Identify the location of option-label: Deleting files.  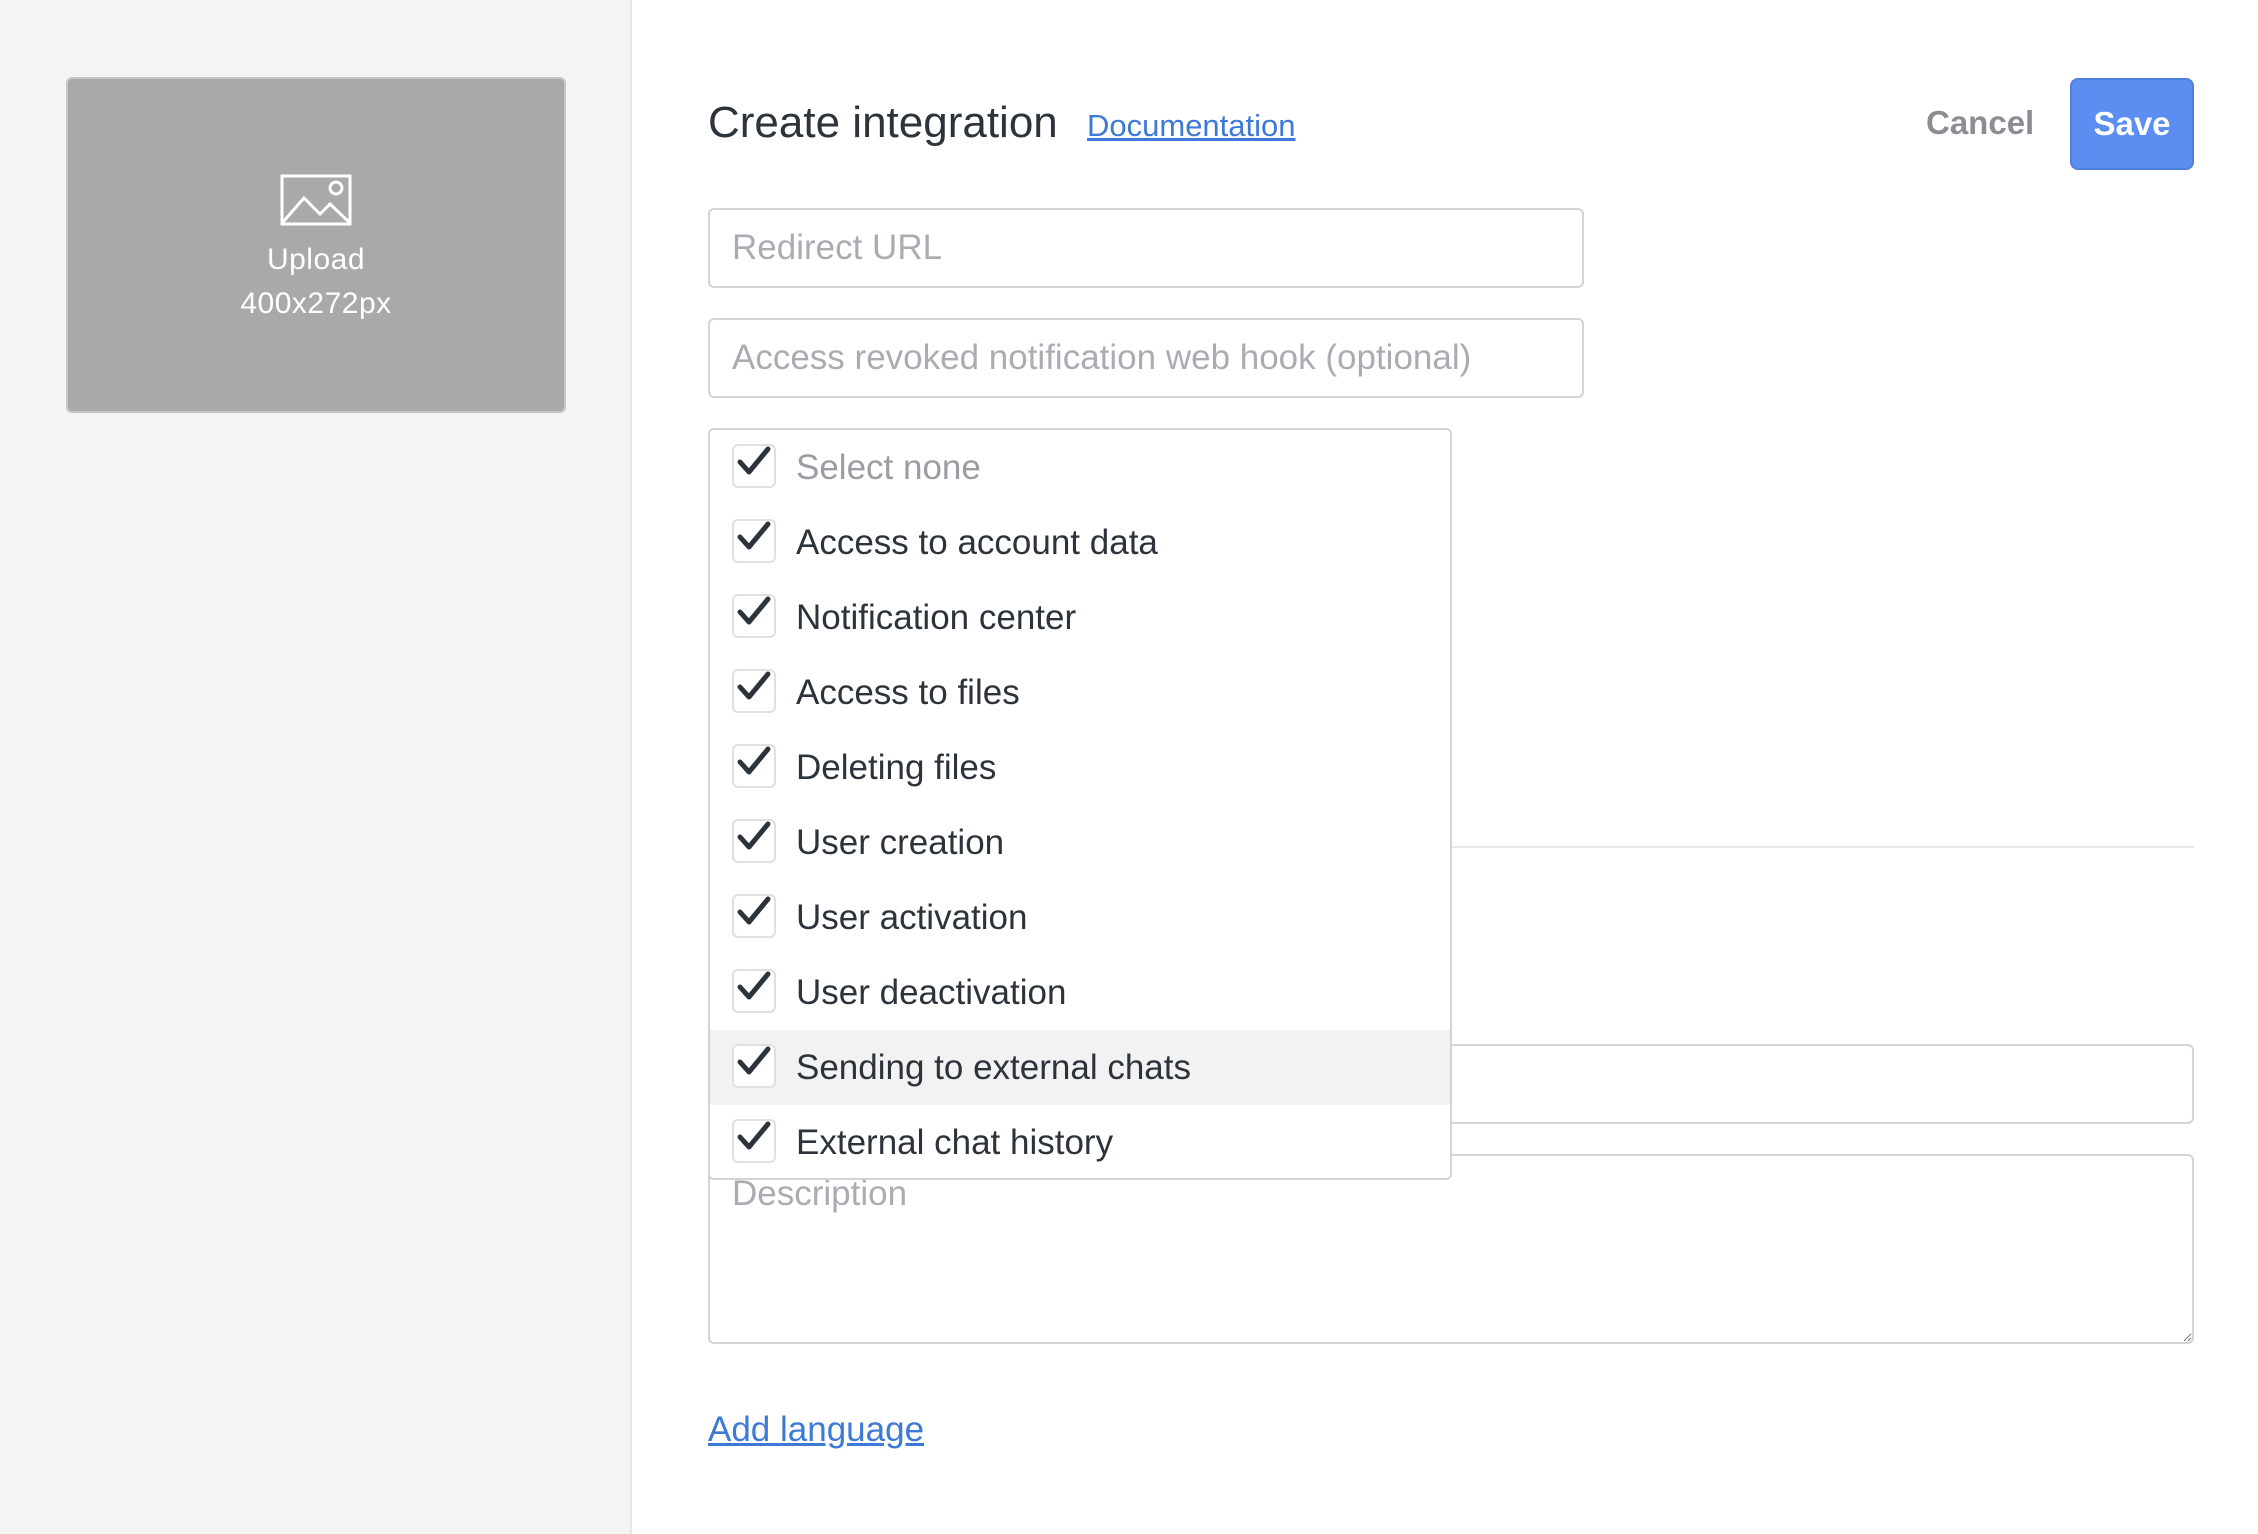
(896, 767).